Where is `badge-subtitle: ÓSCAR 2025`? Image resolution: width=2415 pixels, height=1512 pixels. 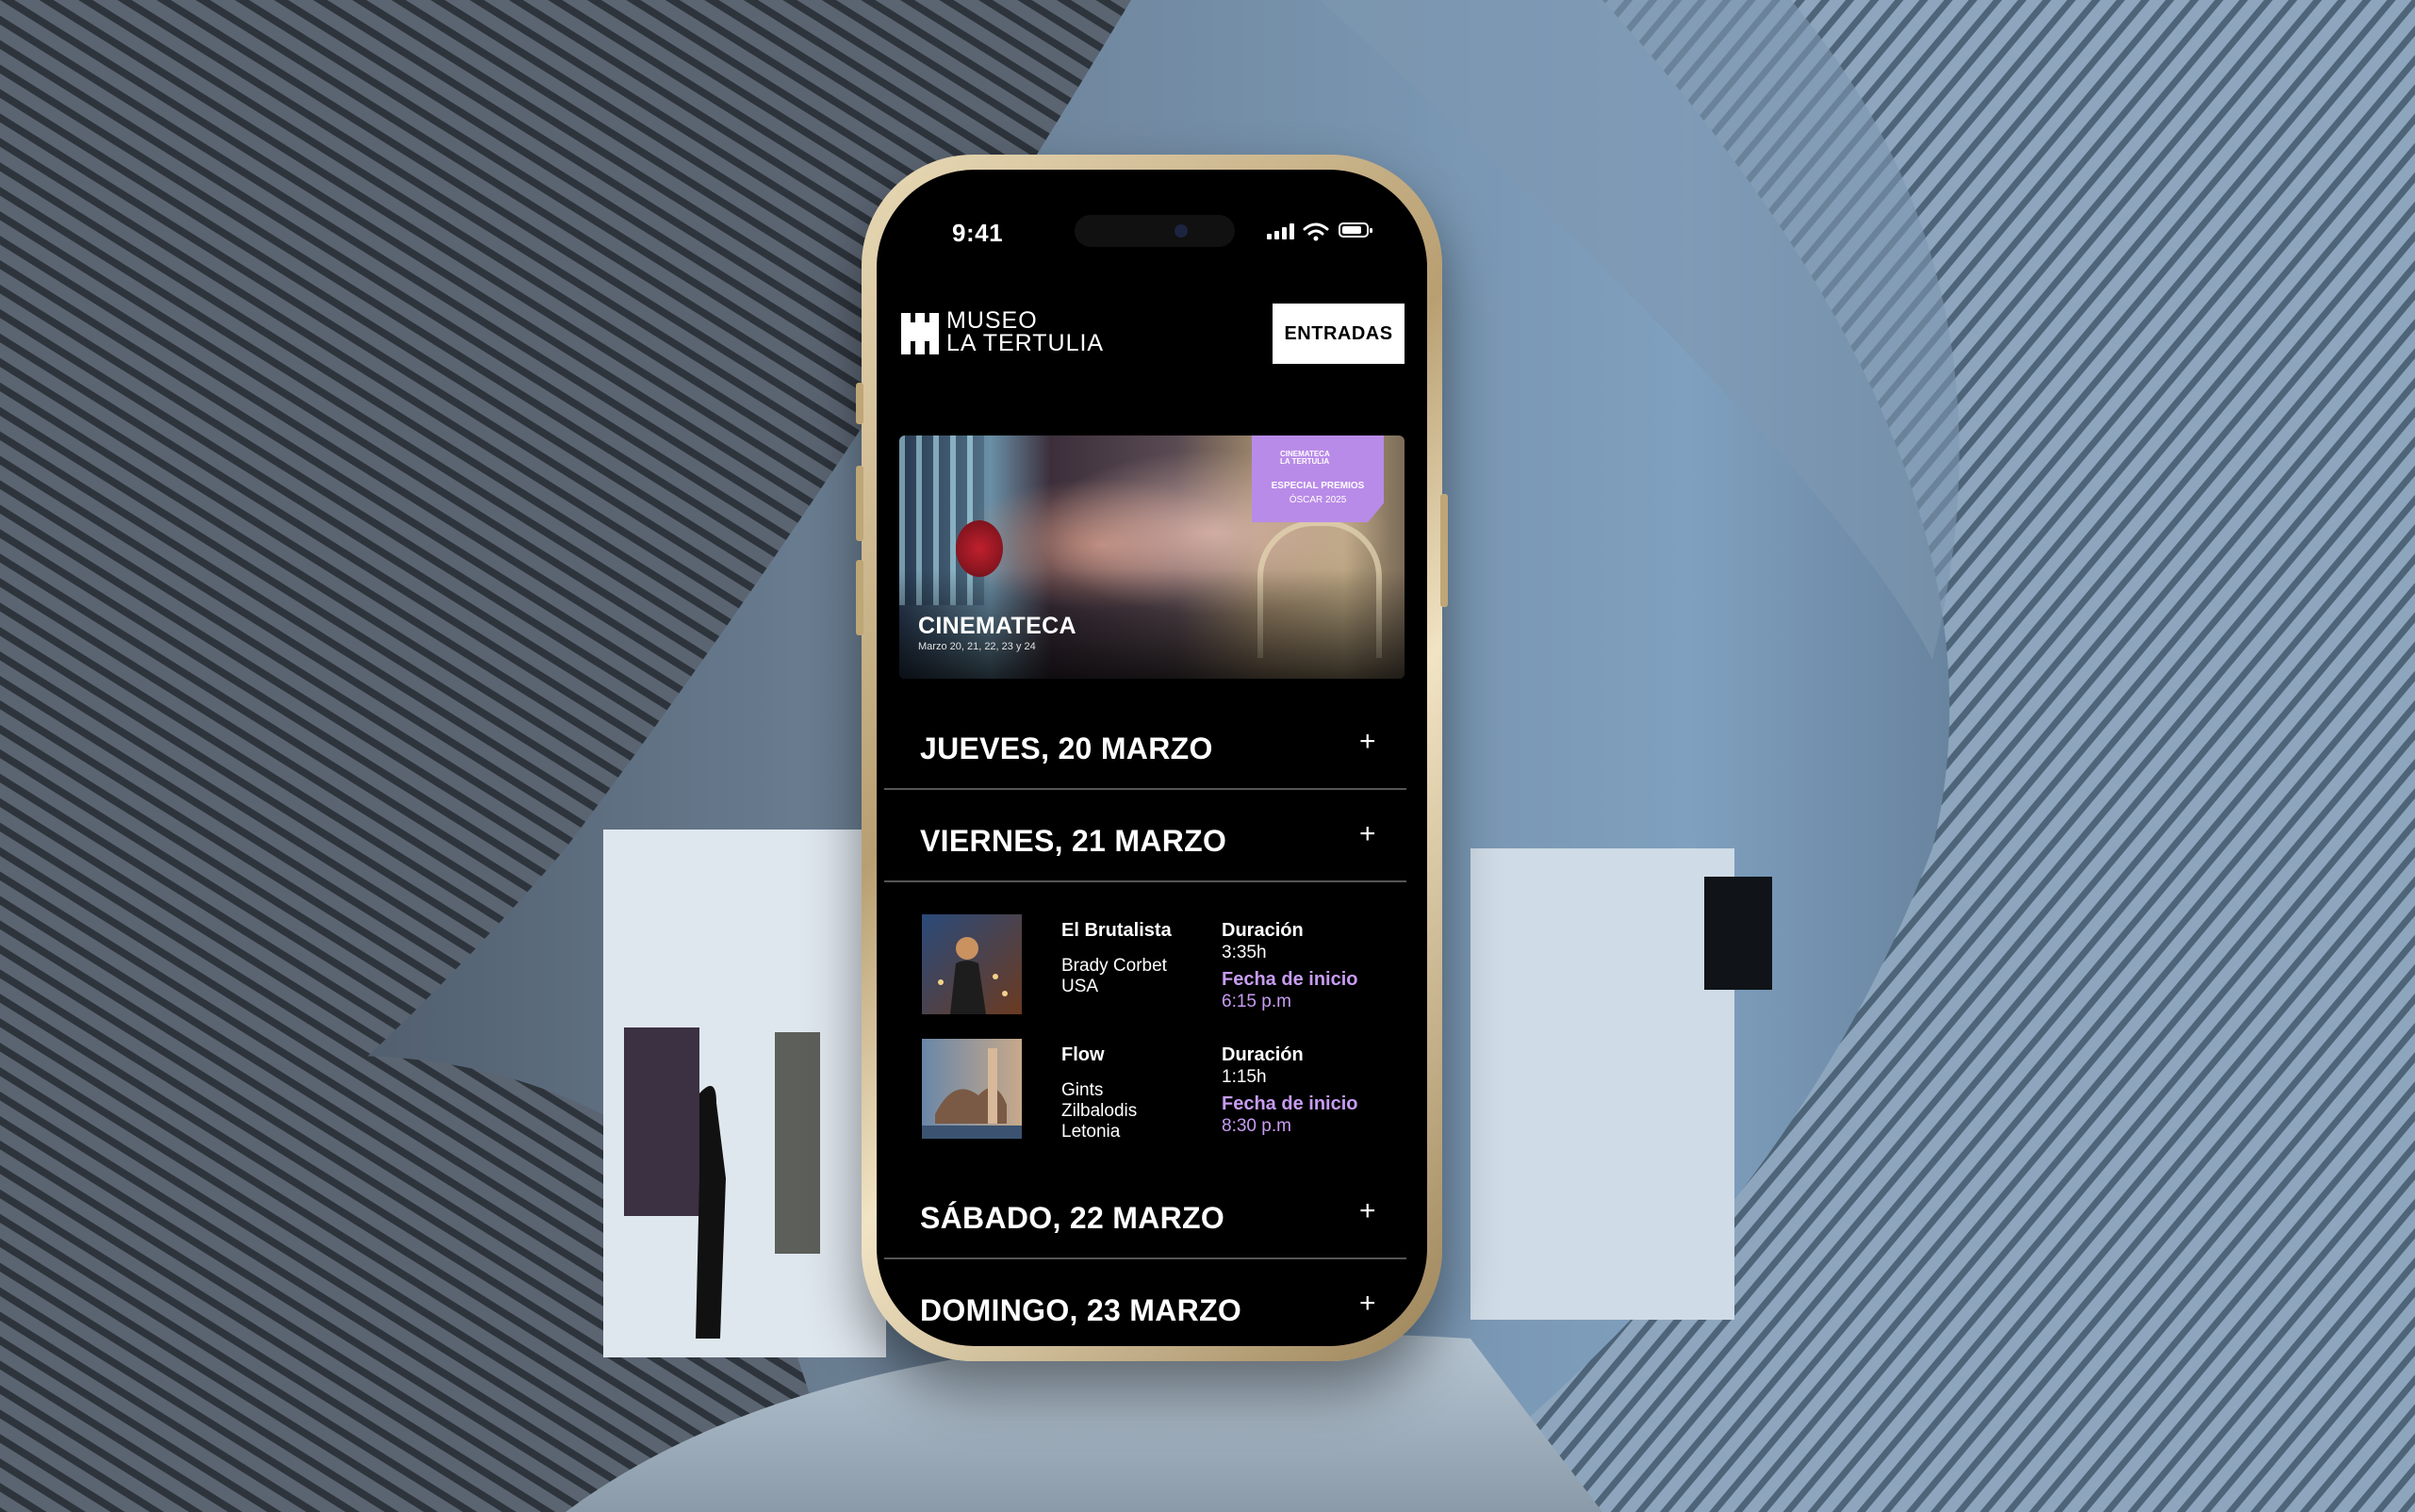
badge-subtitle: ÓSCAR 2025 is located at coordinates (1318, 500).